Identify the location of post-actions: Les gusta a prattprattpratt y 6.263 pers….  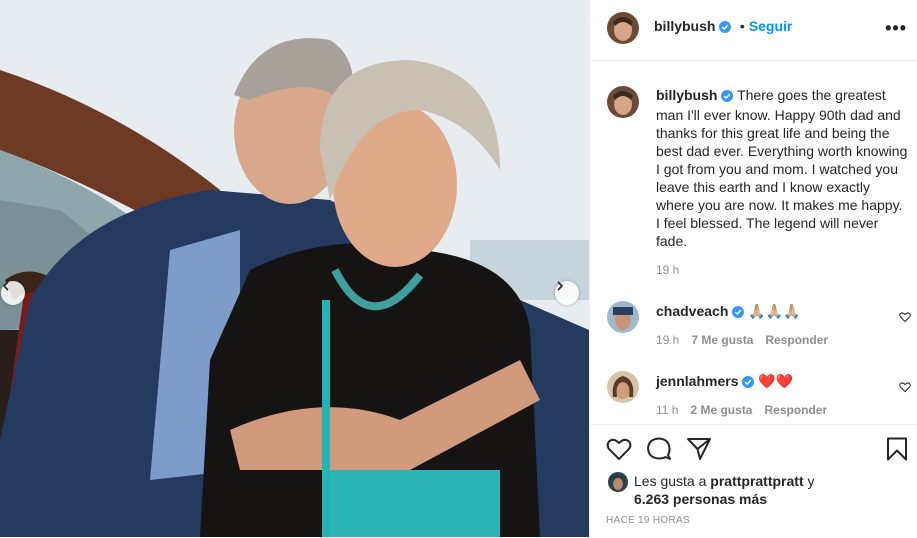
(753, 481).